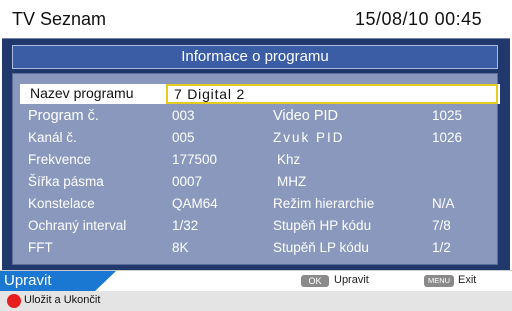  What do you see at coordinates (441, 247) in the screenshot?
I see `lp-code-rate-value: 1/2` at bounding box center [441, 247].